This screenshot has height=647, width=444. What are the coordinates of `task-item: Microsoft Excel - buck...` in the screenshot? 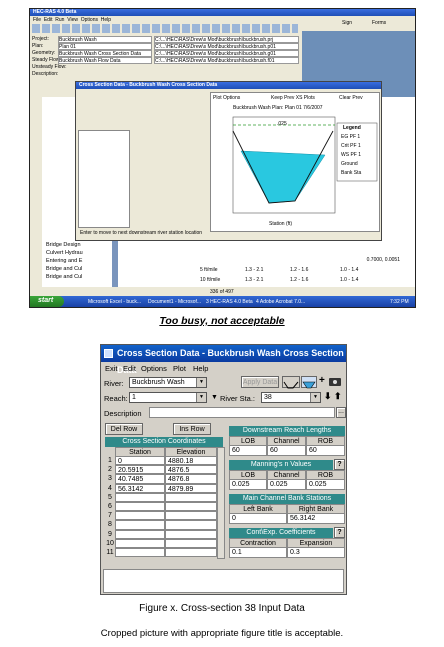 It's located at (114, 302).